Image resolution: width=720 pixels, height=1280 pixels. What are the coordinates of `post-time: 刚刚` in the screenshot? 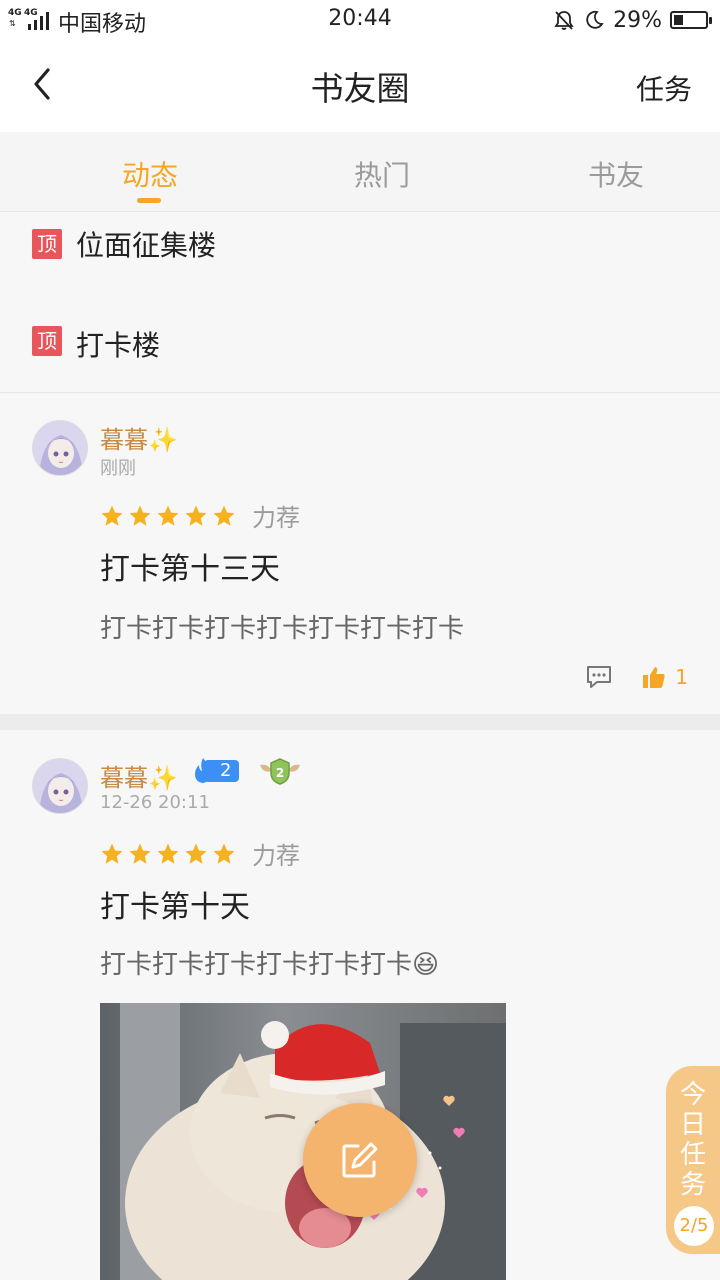 It's located at (118, 468).